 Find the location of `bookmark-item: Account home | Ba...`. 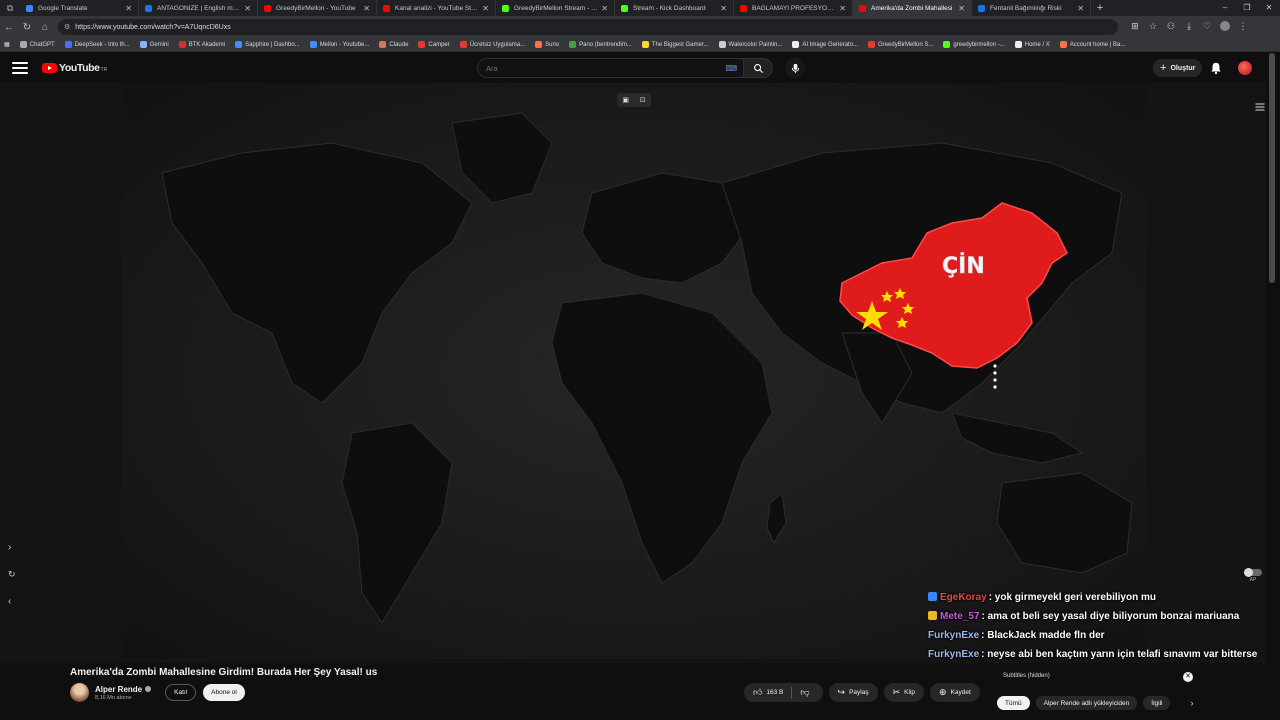

bookmark-item: Account home | Ba... is located at coordinates (1092, 44).